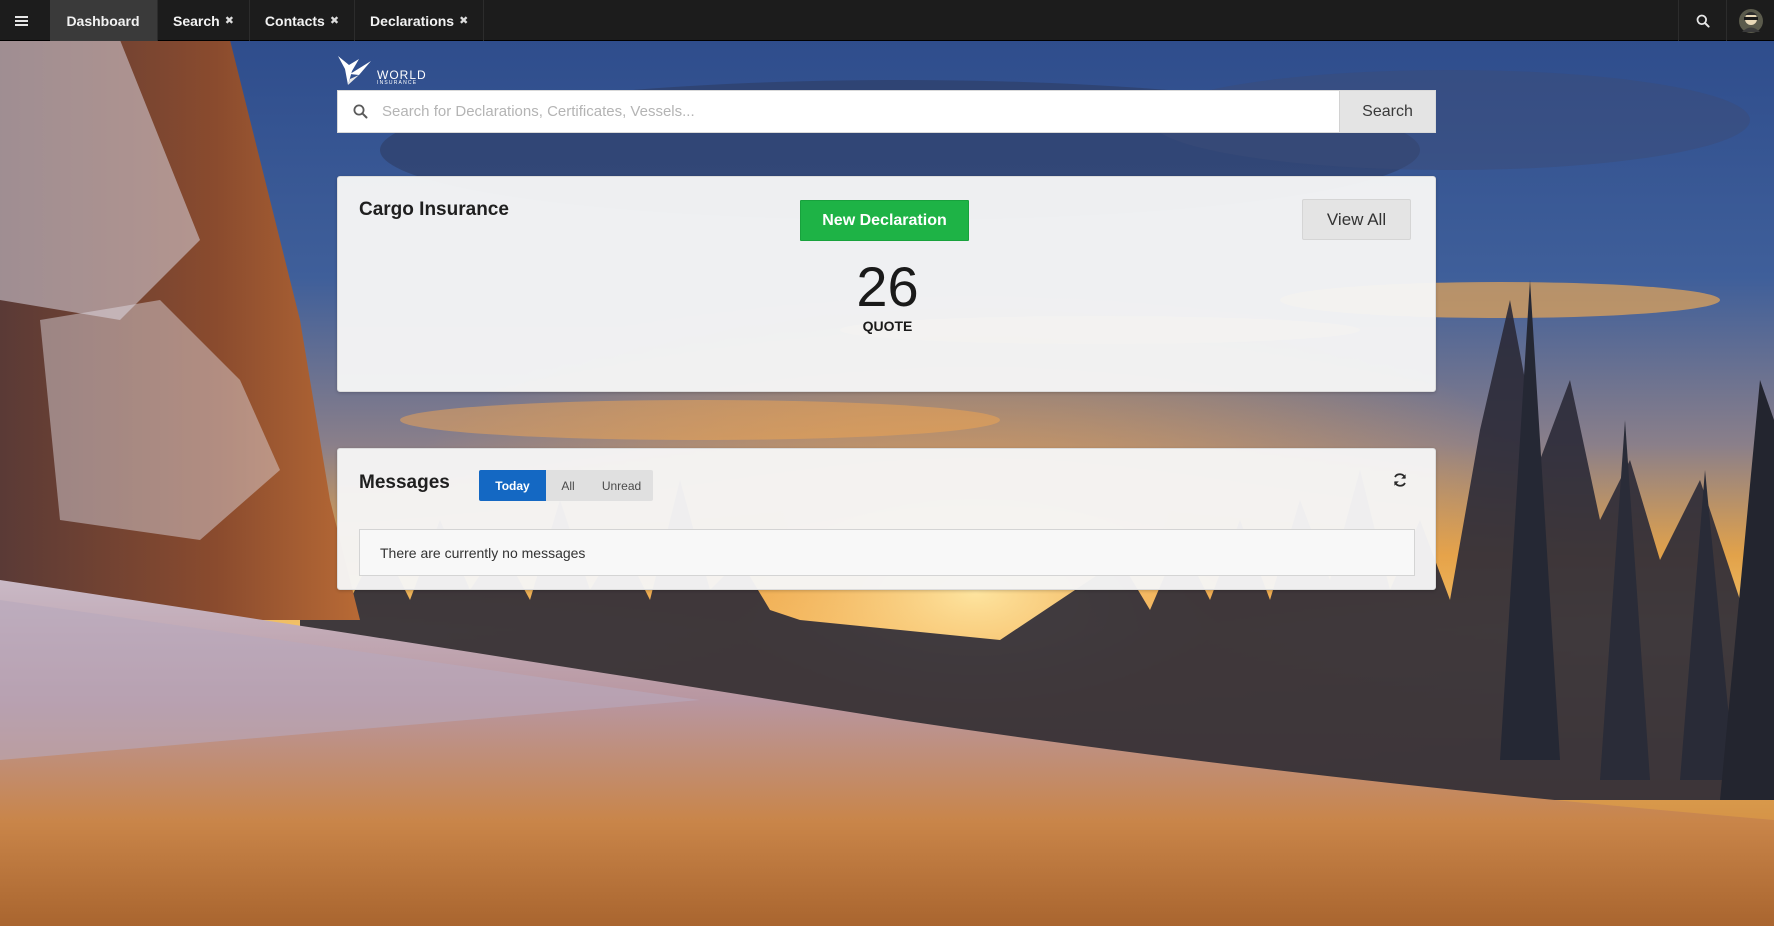 Image resolution: width=1774 pixels, height=926 pixels. What do you see at coordinates (887, 287) in the screenshot?
I see `quote-count: 26` at bounding box center [887, 287].